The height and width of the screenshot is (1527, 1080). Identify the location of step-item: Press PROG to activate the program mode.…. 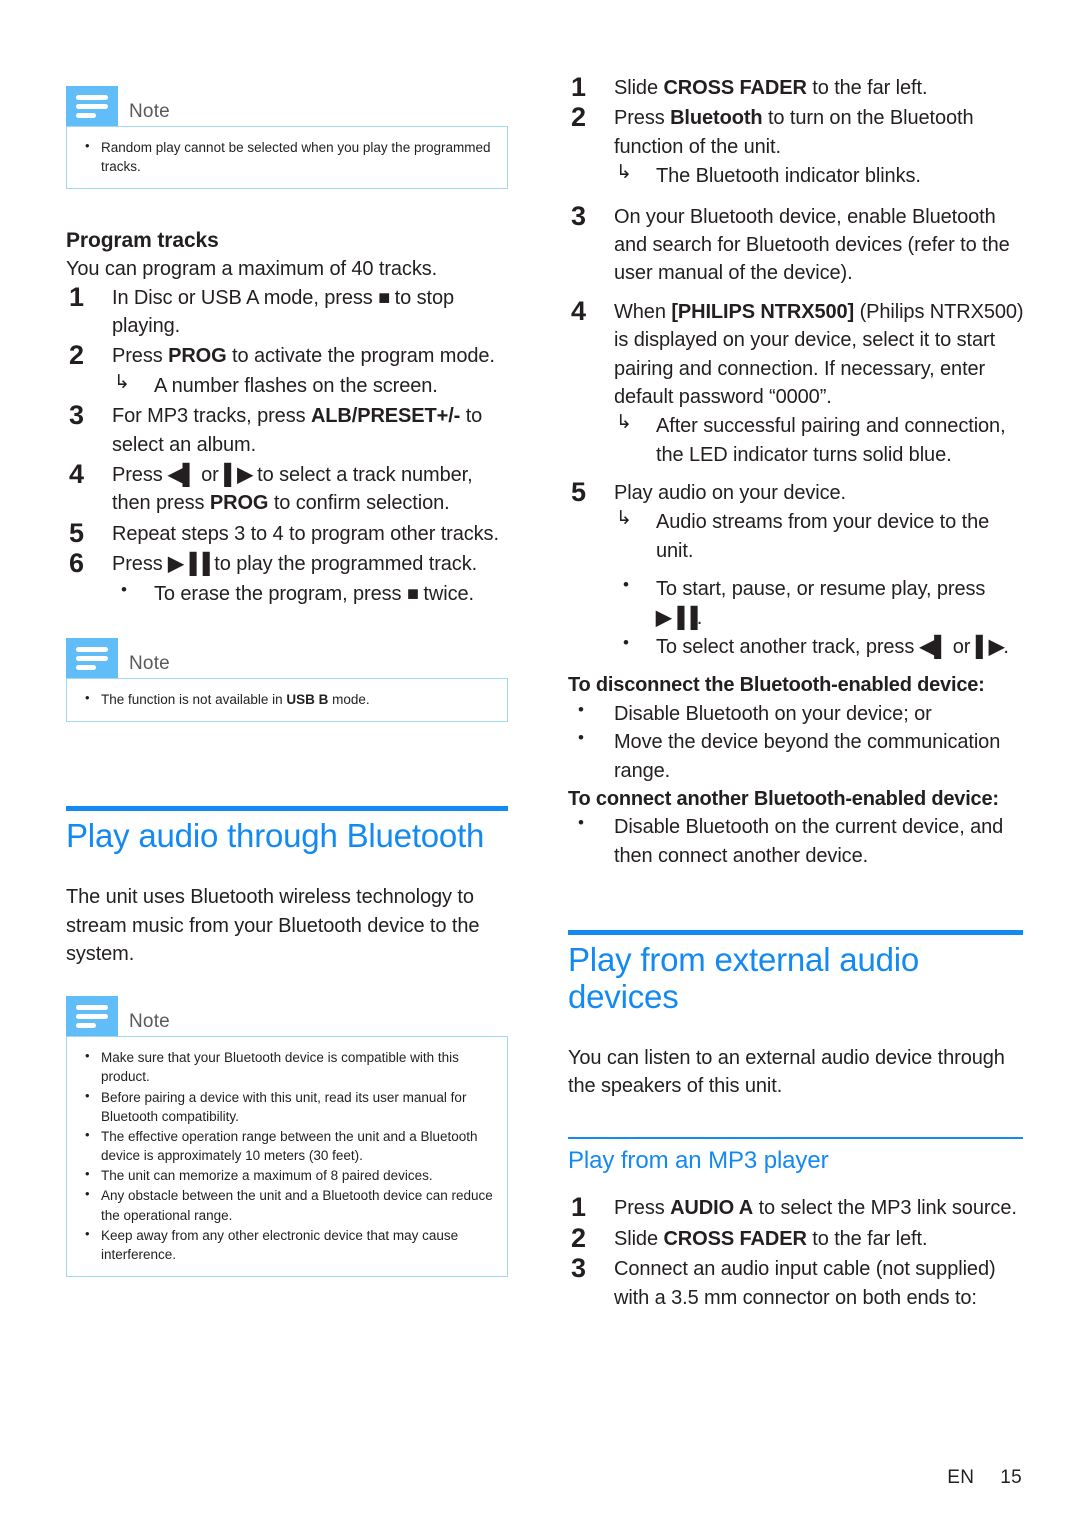
(291, 369).